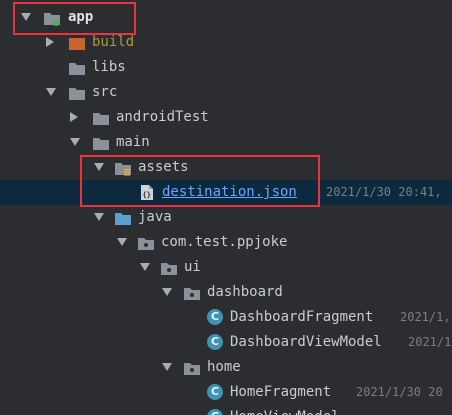  Describe the element at coordinates (285, 410) in the screenshot. I see `tree-node-label: HomeViewModel` at that location.